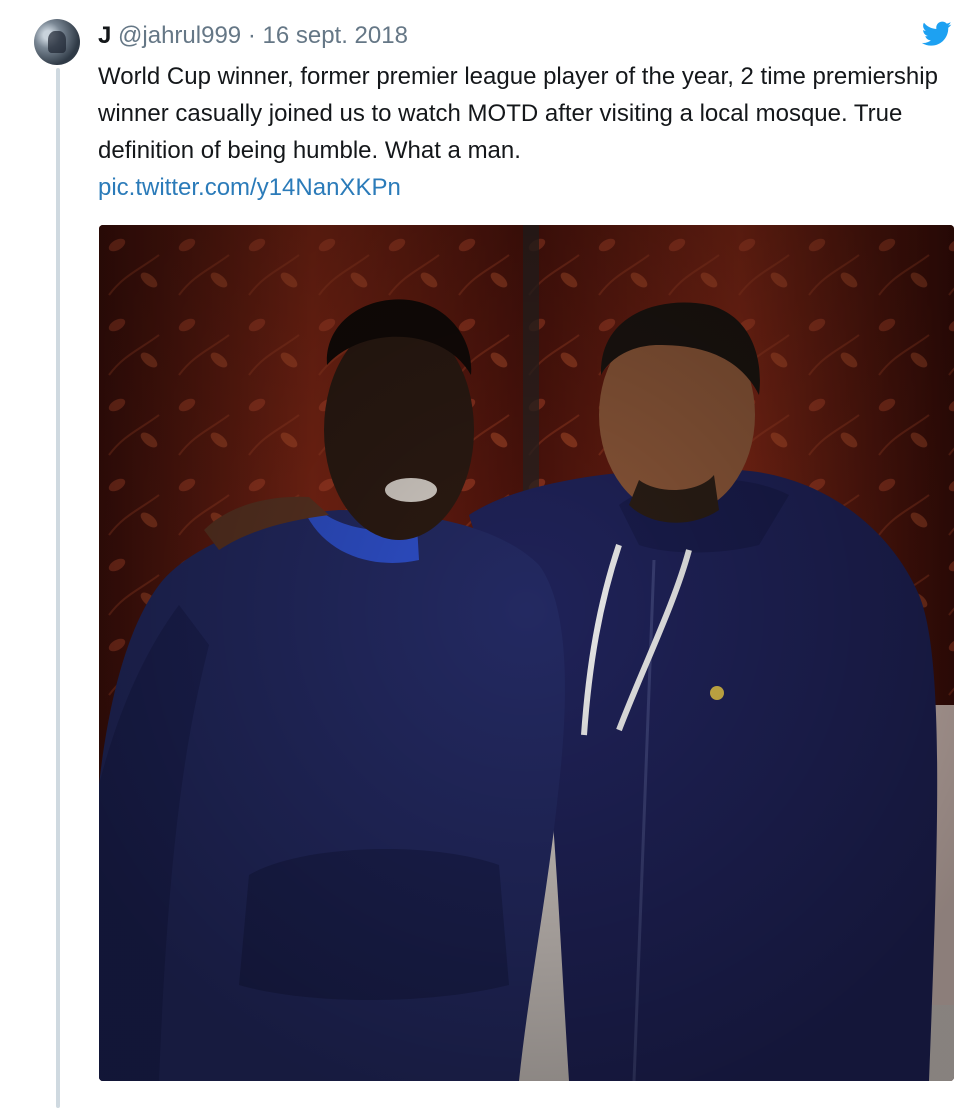 The width and height of the screenshot is (980, 1108). Describe the element at coordinates (58, 588) in the screenshot. I see `thread-connector-line` at that location.